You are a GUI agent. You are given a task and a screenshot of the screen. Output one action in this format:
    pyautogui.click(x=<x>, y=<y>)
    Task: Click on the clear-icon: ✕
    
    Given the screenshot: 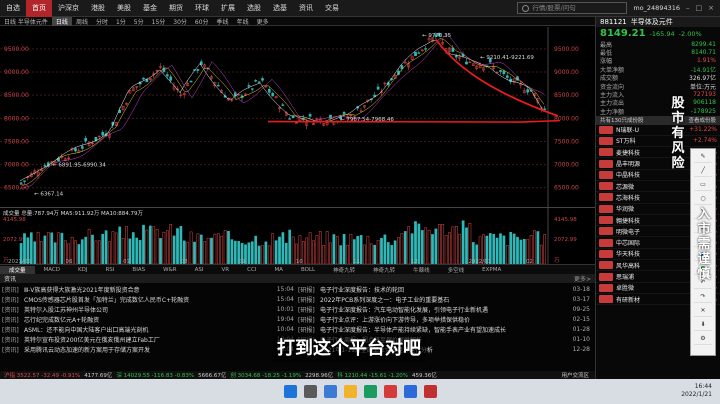 What is the action you would take?
    pyautogui.click(x=703, y=311)
    